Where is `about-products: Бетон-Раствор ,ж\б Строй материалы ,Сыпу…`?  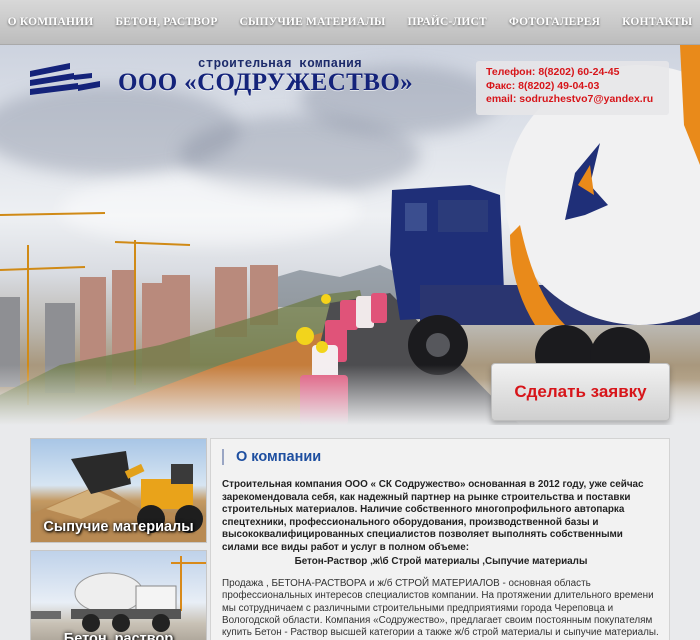 about-products: Бетон-Раствор ,ж\б Строй материалы ,Сыпу… is located at coordinates (441, 561).